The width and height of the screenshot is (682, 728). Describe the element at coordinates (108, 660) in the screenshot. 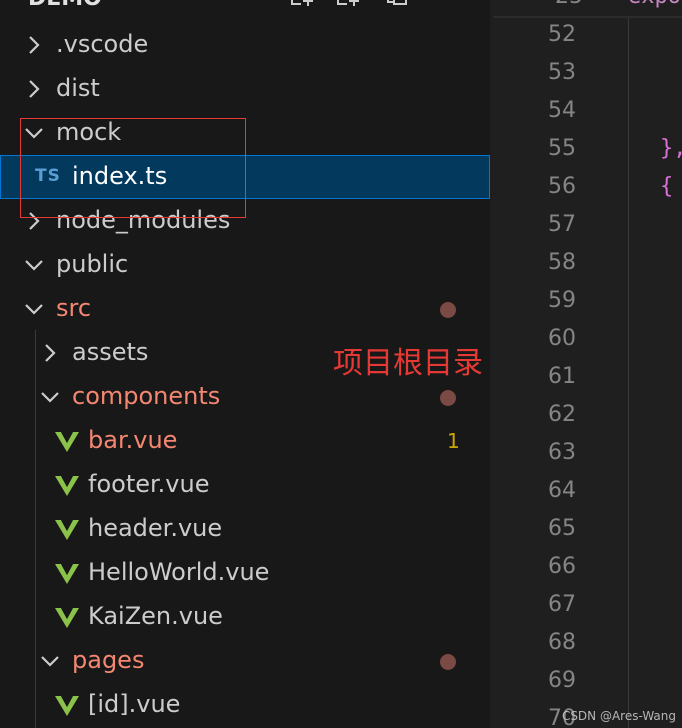

I see `tree-item-label: pages` at that location.